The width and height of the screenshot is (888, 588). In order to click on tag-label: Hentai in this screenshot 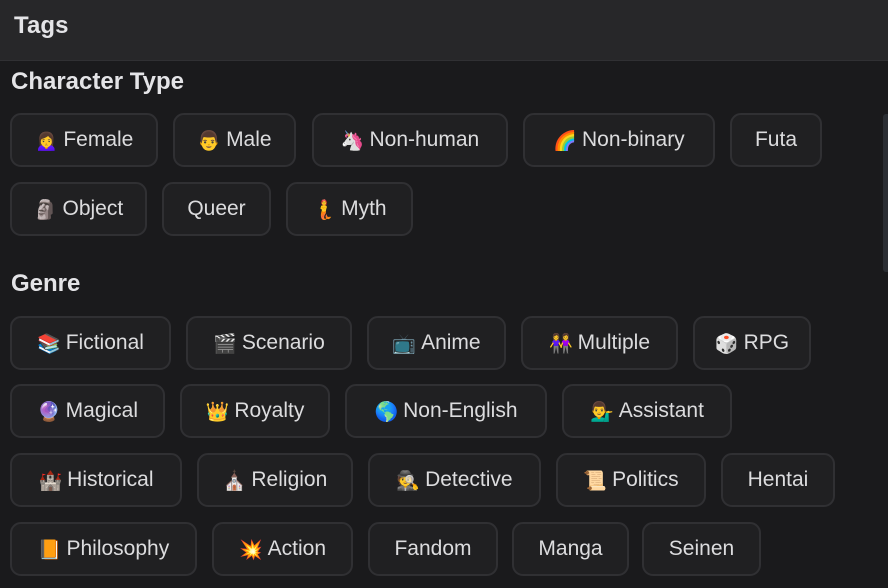, I will do `click(778, 479)`.